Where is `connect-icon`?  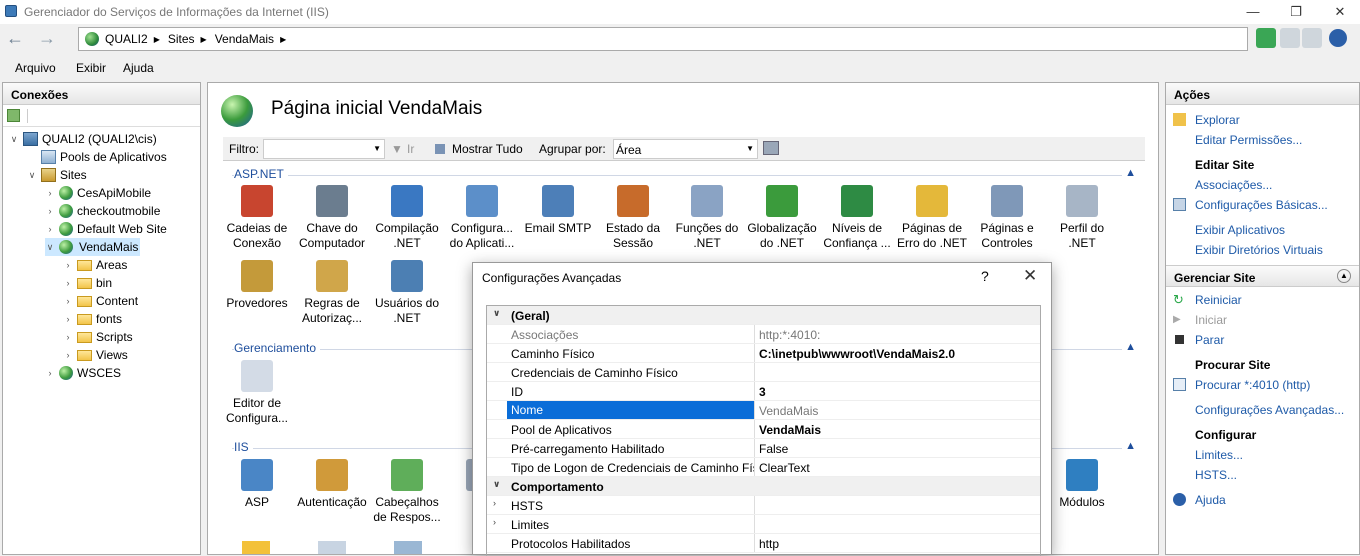 connect-icon is located at coordinates (13, 115).